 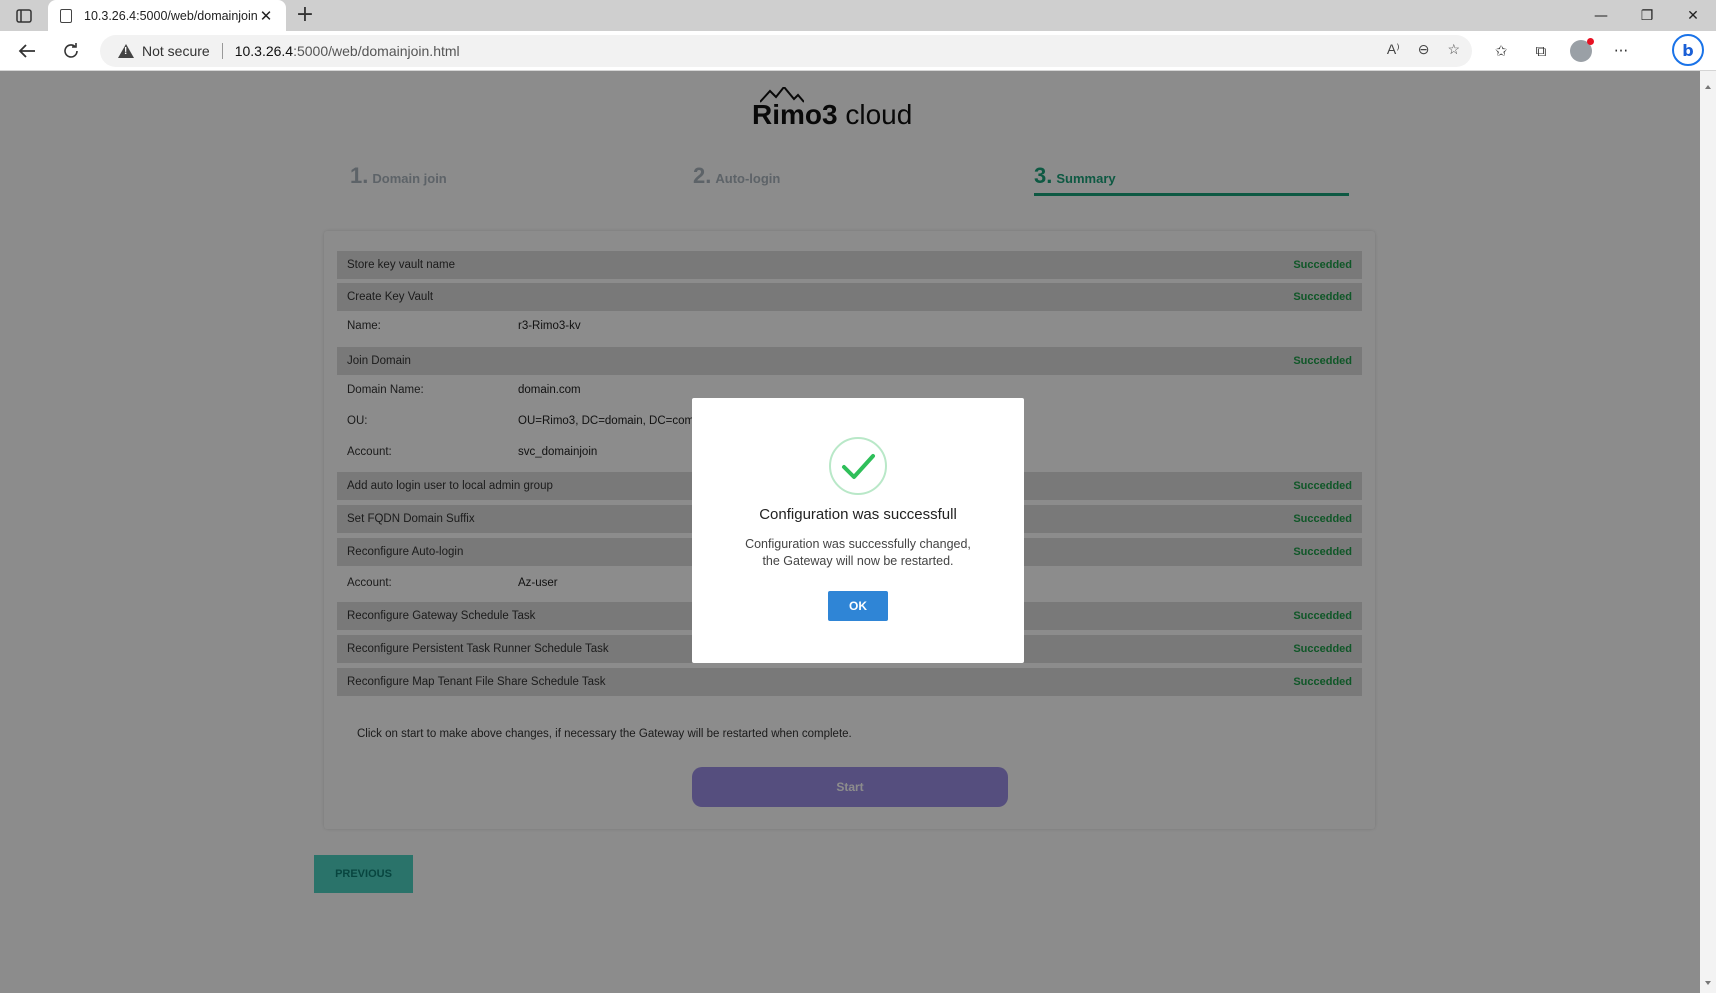 I want to click on toolbar-icons: ✩ ⧉ ···, so click(x=1561, y=50).